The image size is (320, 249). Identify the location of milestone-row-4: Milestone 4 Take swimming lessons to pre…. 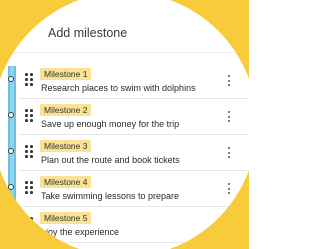
(133, 189).